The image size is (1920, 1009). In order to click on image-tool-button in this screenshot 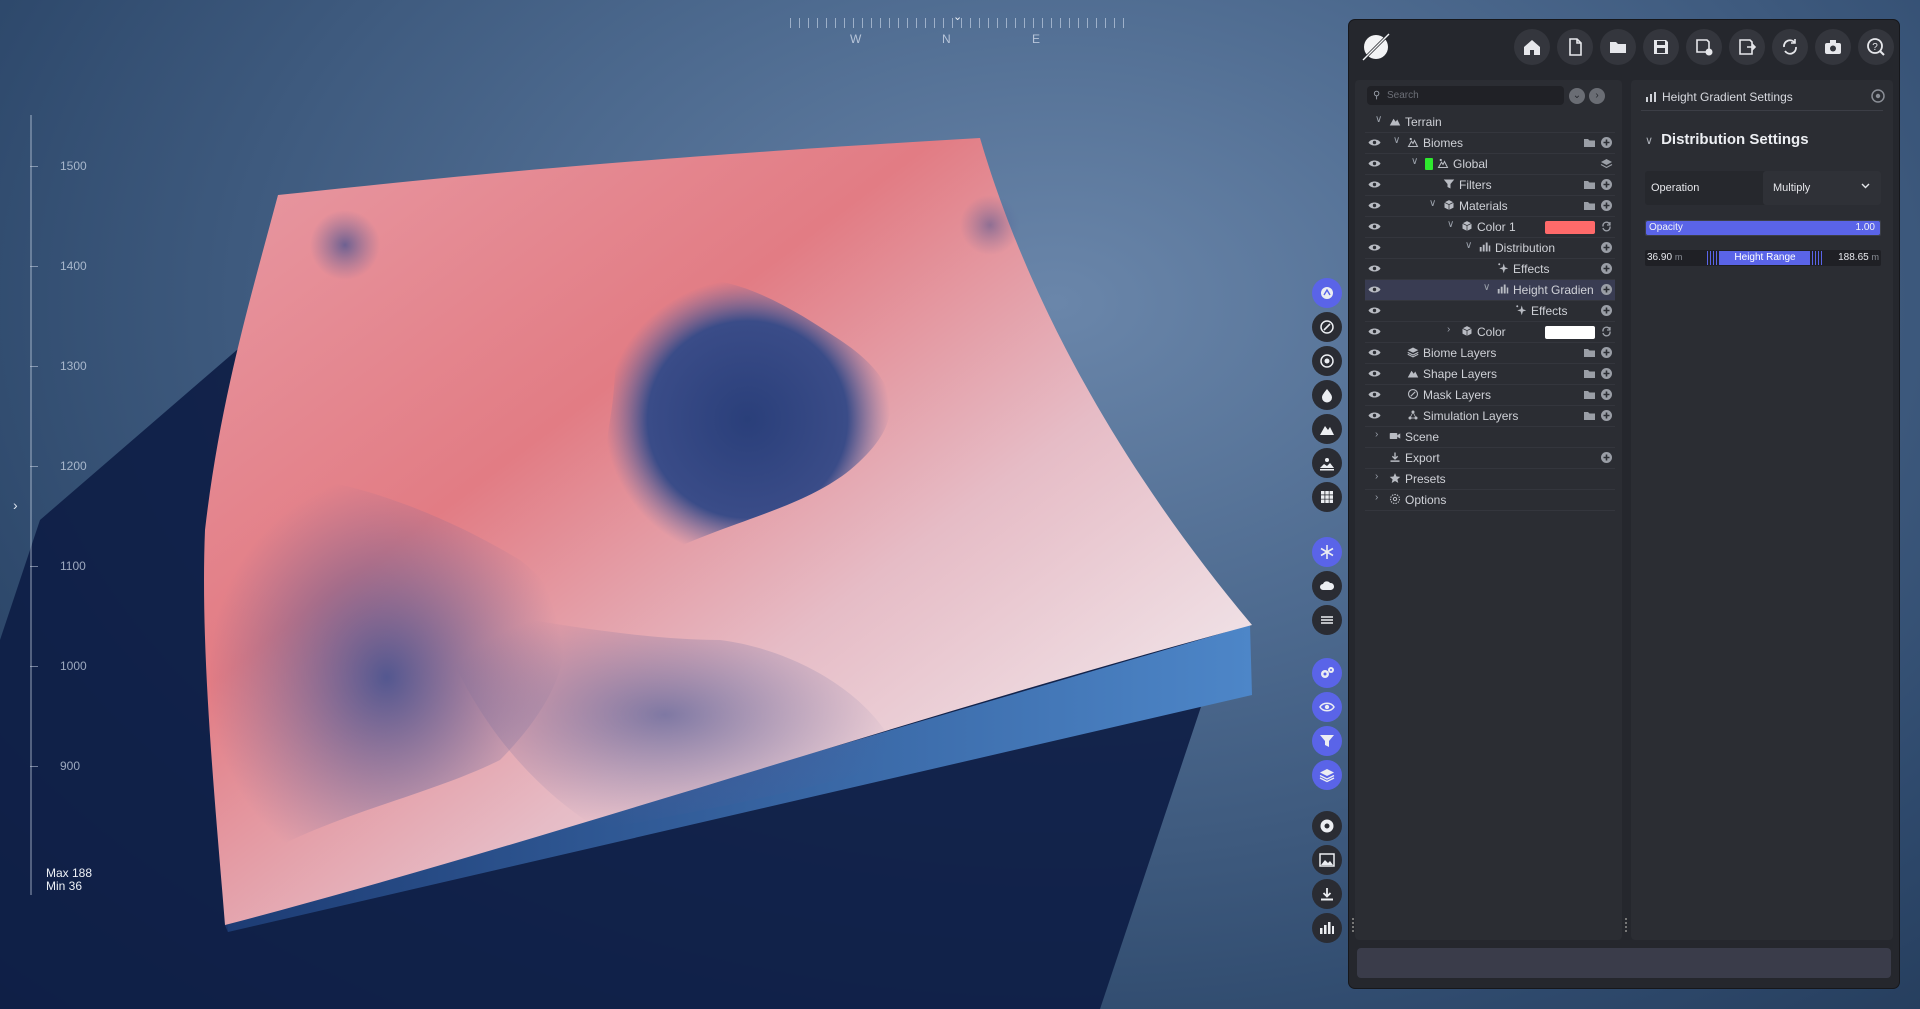, I will do `click(1327, 860)`.